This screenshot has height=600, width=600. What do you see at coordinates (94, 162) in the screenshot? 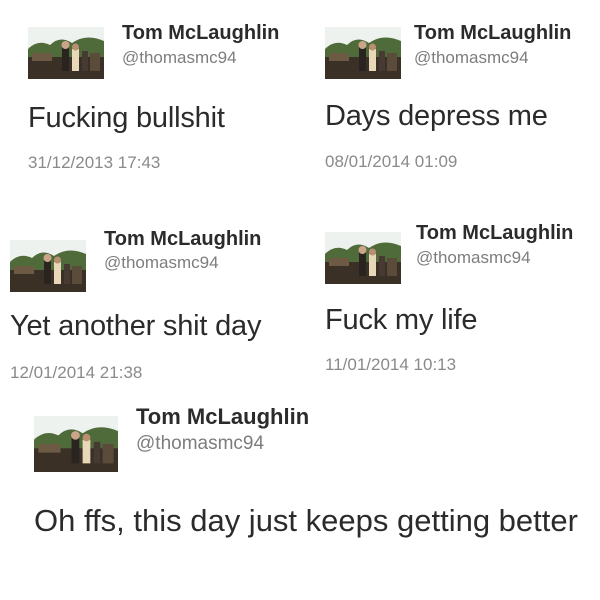
I see `tweet-timestamp: 31/12/2013 17:43` at bounding box center [94, 162].